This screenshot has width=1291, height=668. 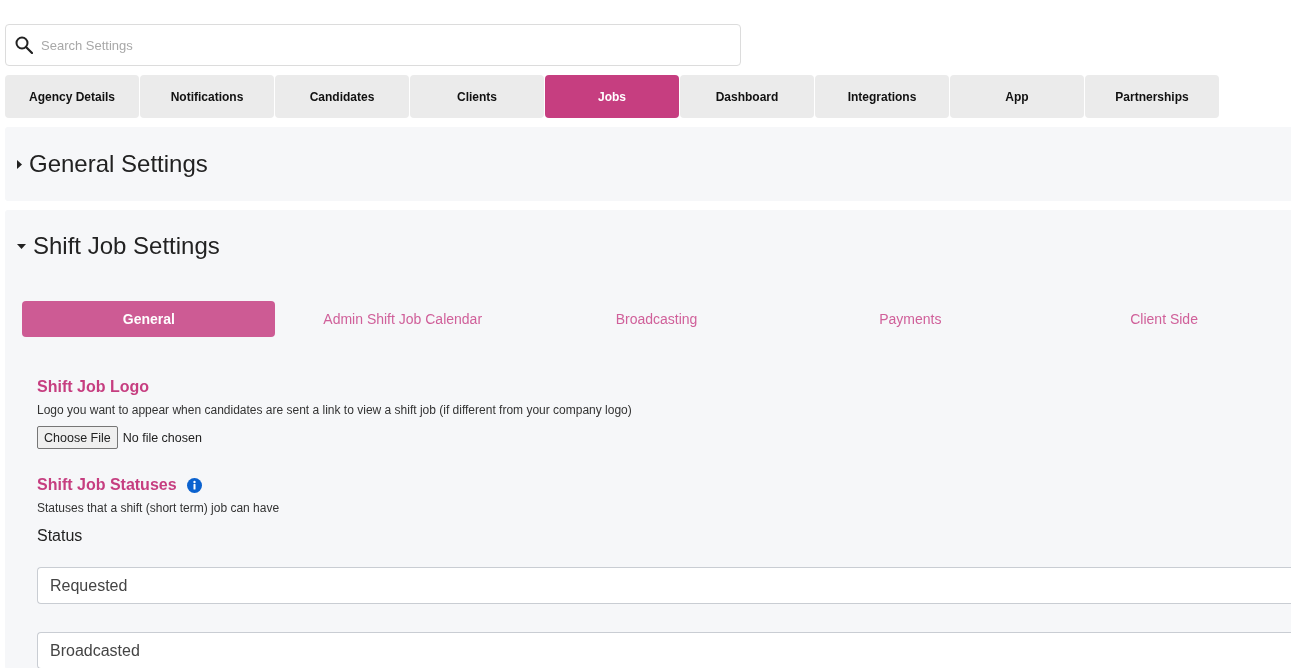 What do you see at coordinates (126, 246) in the screenshot?
I see `section-title: Shift Job Settings` at bounding box center [126, 246].